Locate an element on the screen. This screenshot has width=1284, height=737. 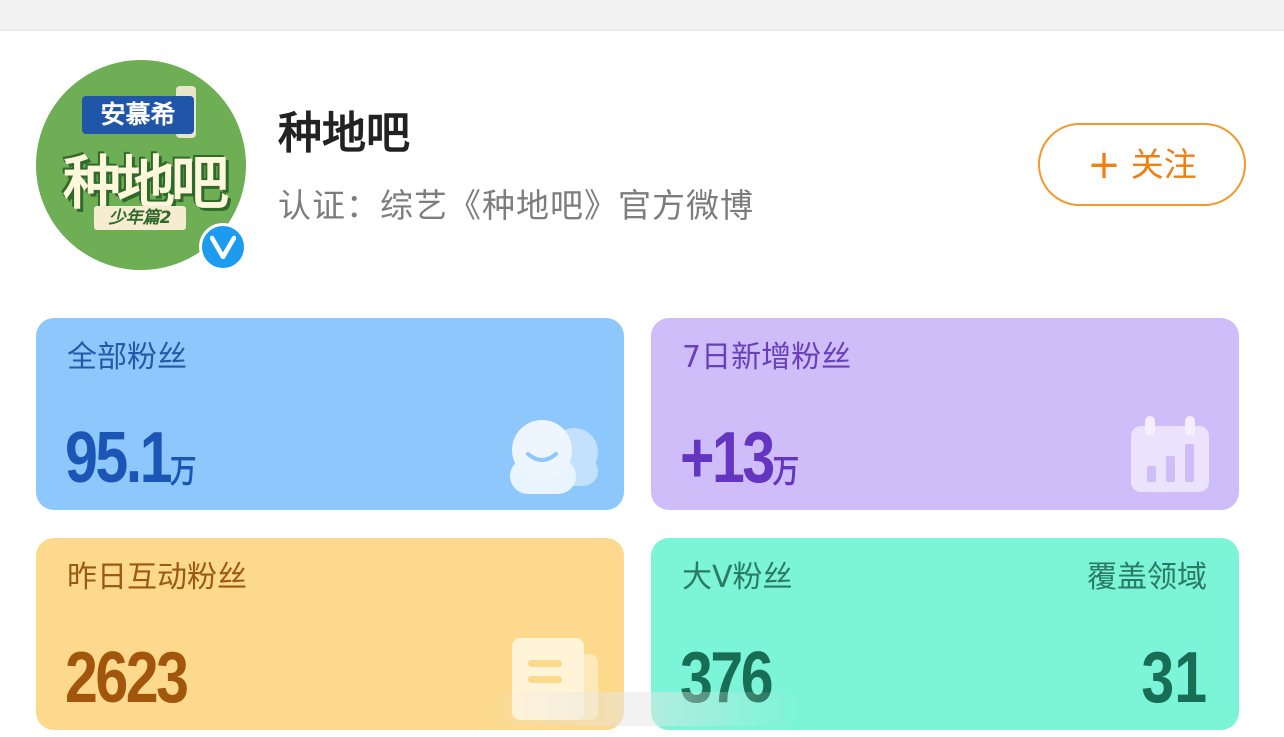
follow-button: + 关注 is located at coordinates (1142, 164).